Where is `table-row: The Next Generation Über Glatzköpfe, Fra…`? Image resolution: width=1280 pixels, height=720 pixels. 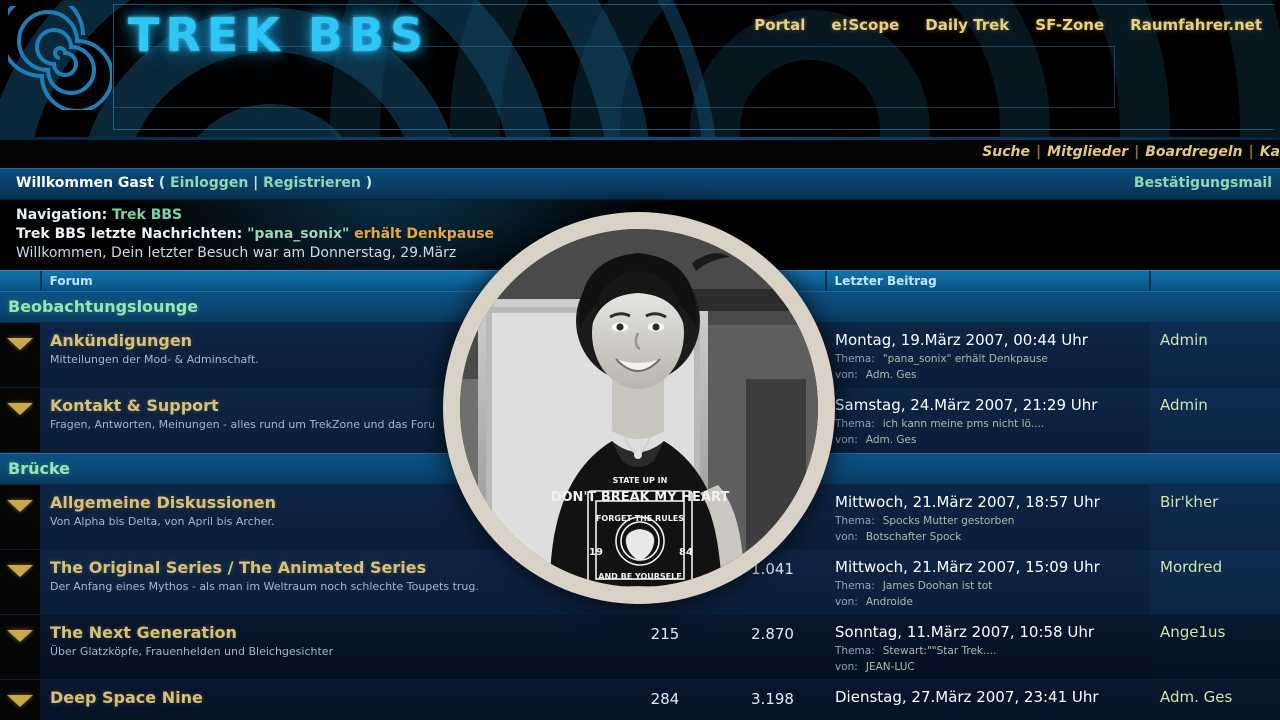
table-row: The Next Generation Über Glatzköpfe, Fra… is located at coordinates (640, 647).